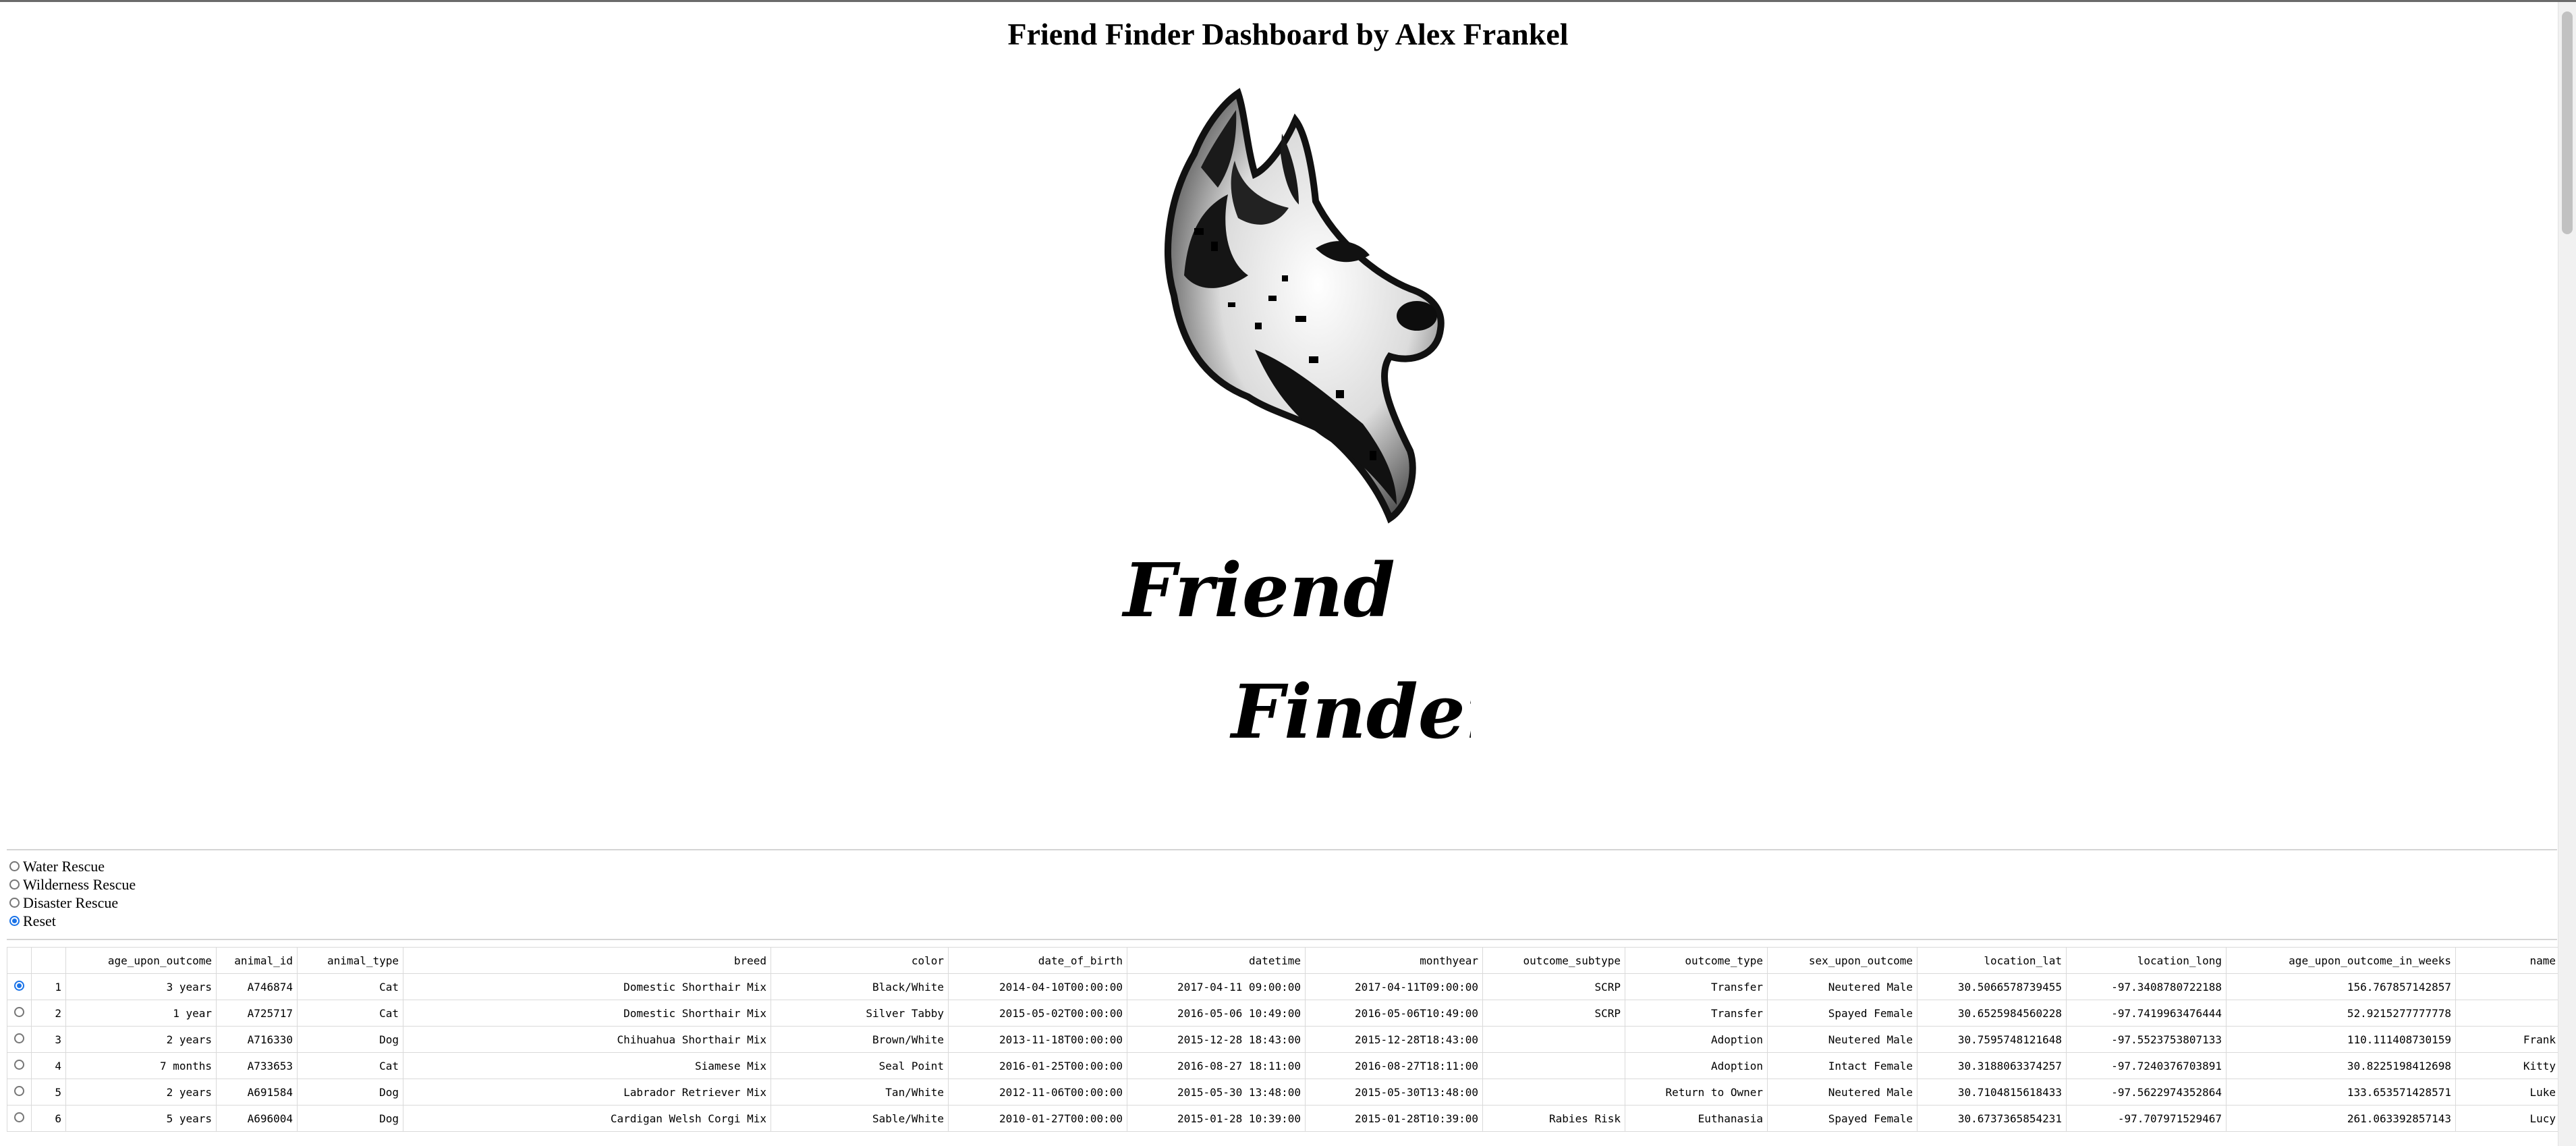 The image size is (2576, 1146). Describe the element at coordinates (2507, 1118) in the screenshot. I see `table-cell: Lucy` at that location.